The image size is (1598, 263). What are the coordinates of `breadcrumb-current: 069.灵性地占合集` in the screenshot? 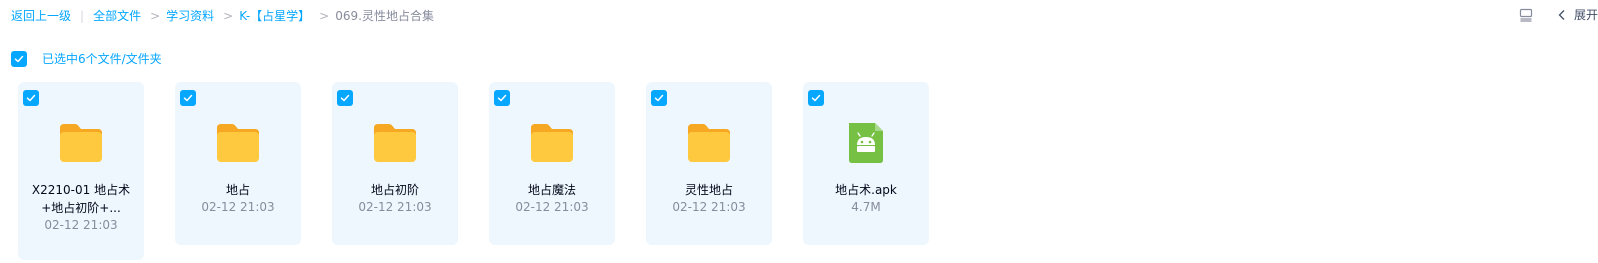 It's located at (384, 16).